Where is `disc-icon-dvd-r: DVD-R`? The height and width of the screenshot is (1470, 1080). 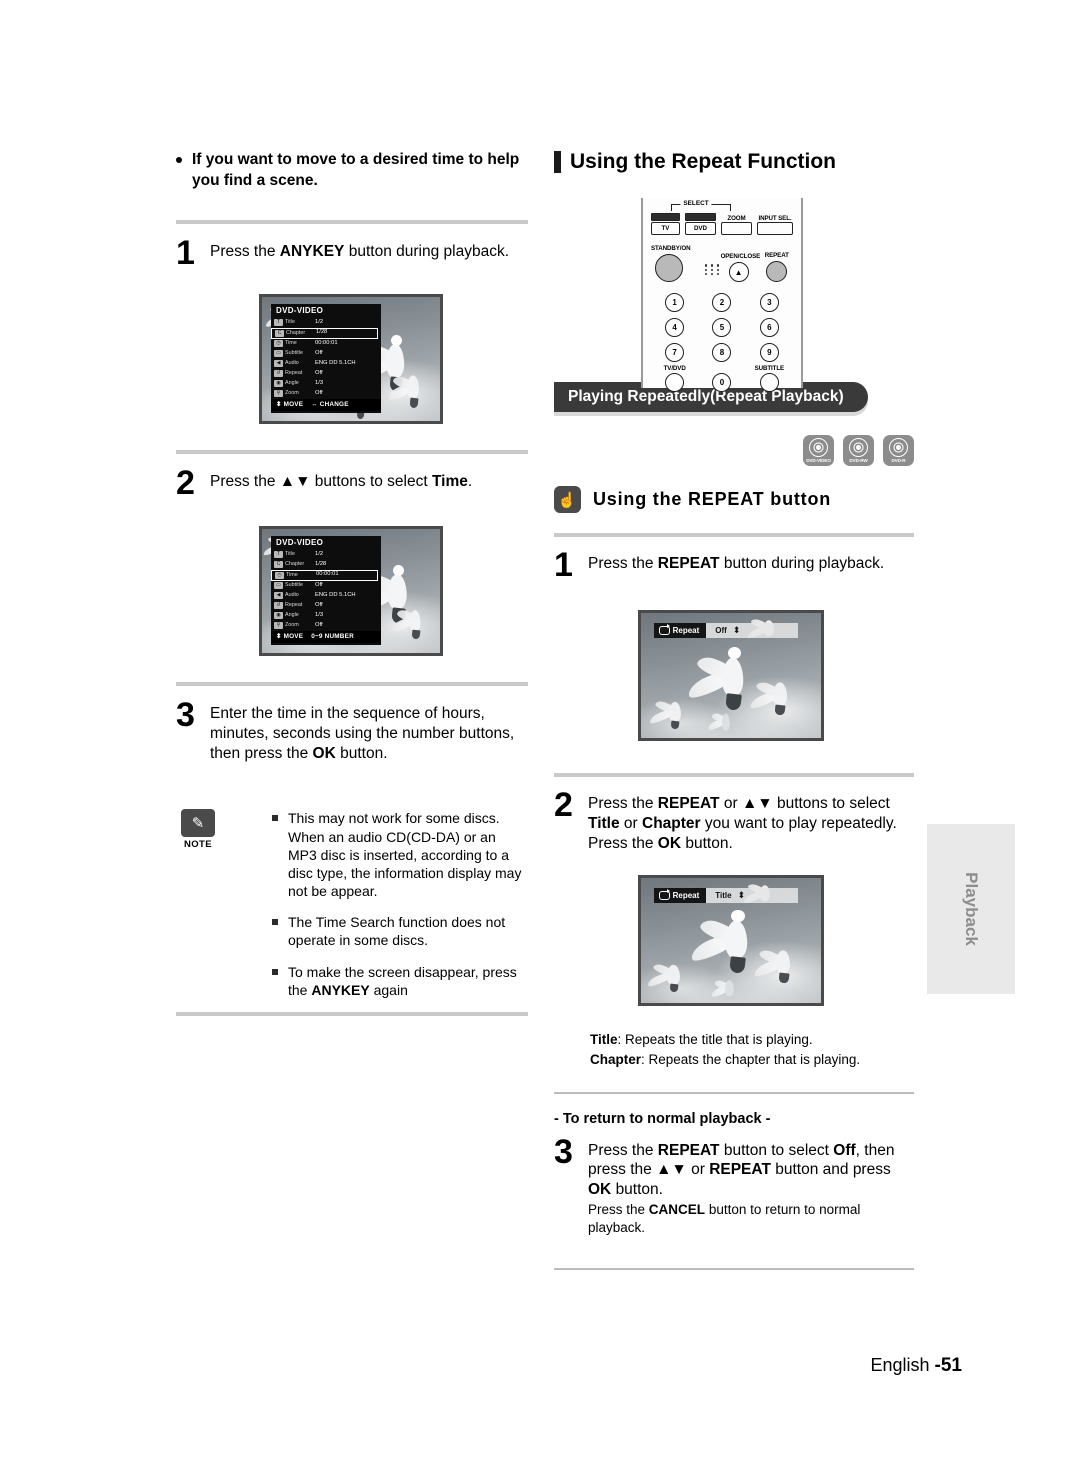 disc-icon-dvd-r: DVD-R is located at coordinates (898, 450).